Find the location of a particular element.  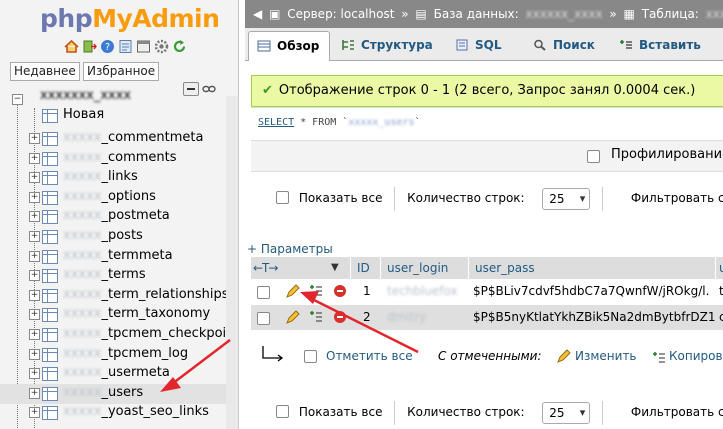

sidebar-table-item: + xxxxx_links is located at coordinates (115, 178).